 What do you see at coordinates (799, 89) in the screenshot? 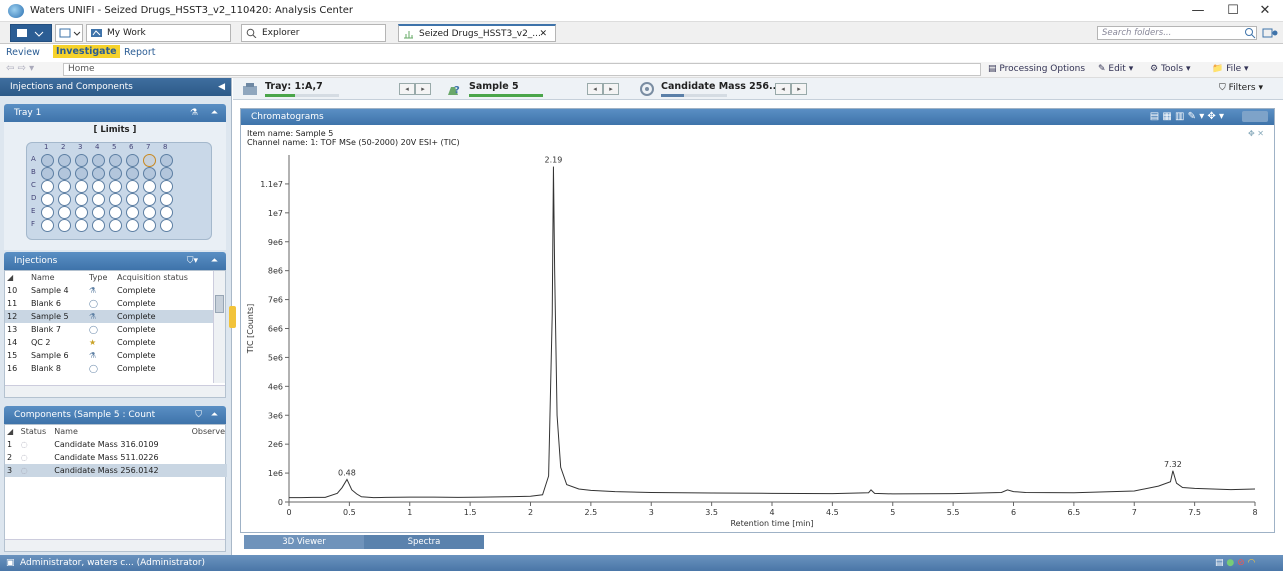
I see `candidate-next-button: ▸` at bounding box center [799, 89].